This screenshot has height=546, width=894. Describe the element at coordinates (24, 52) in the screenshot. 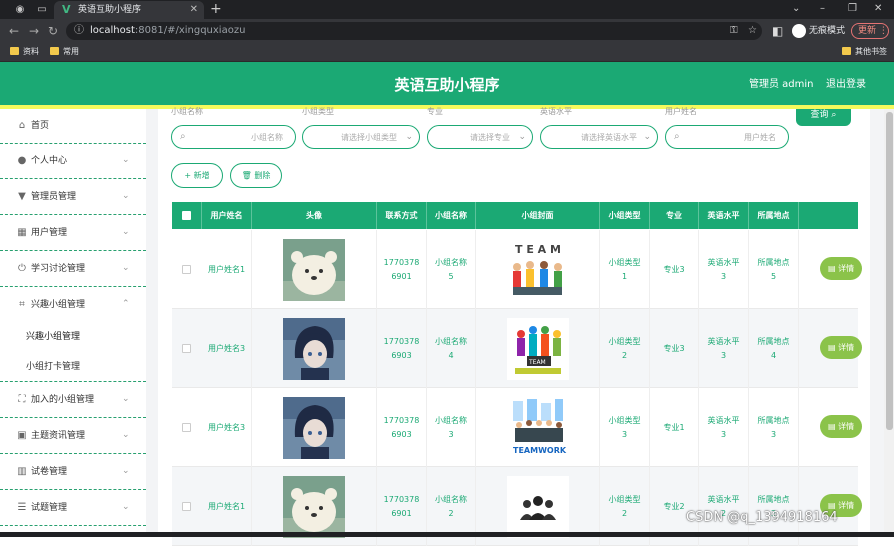

I see `bookmark-folder: 资料` at that location.